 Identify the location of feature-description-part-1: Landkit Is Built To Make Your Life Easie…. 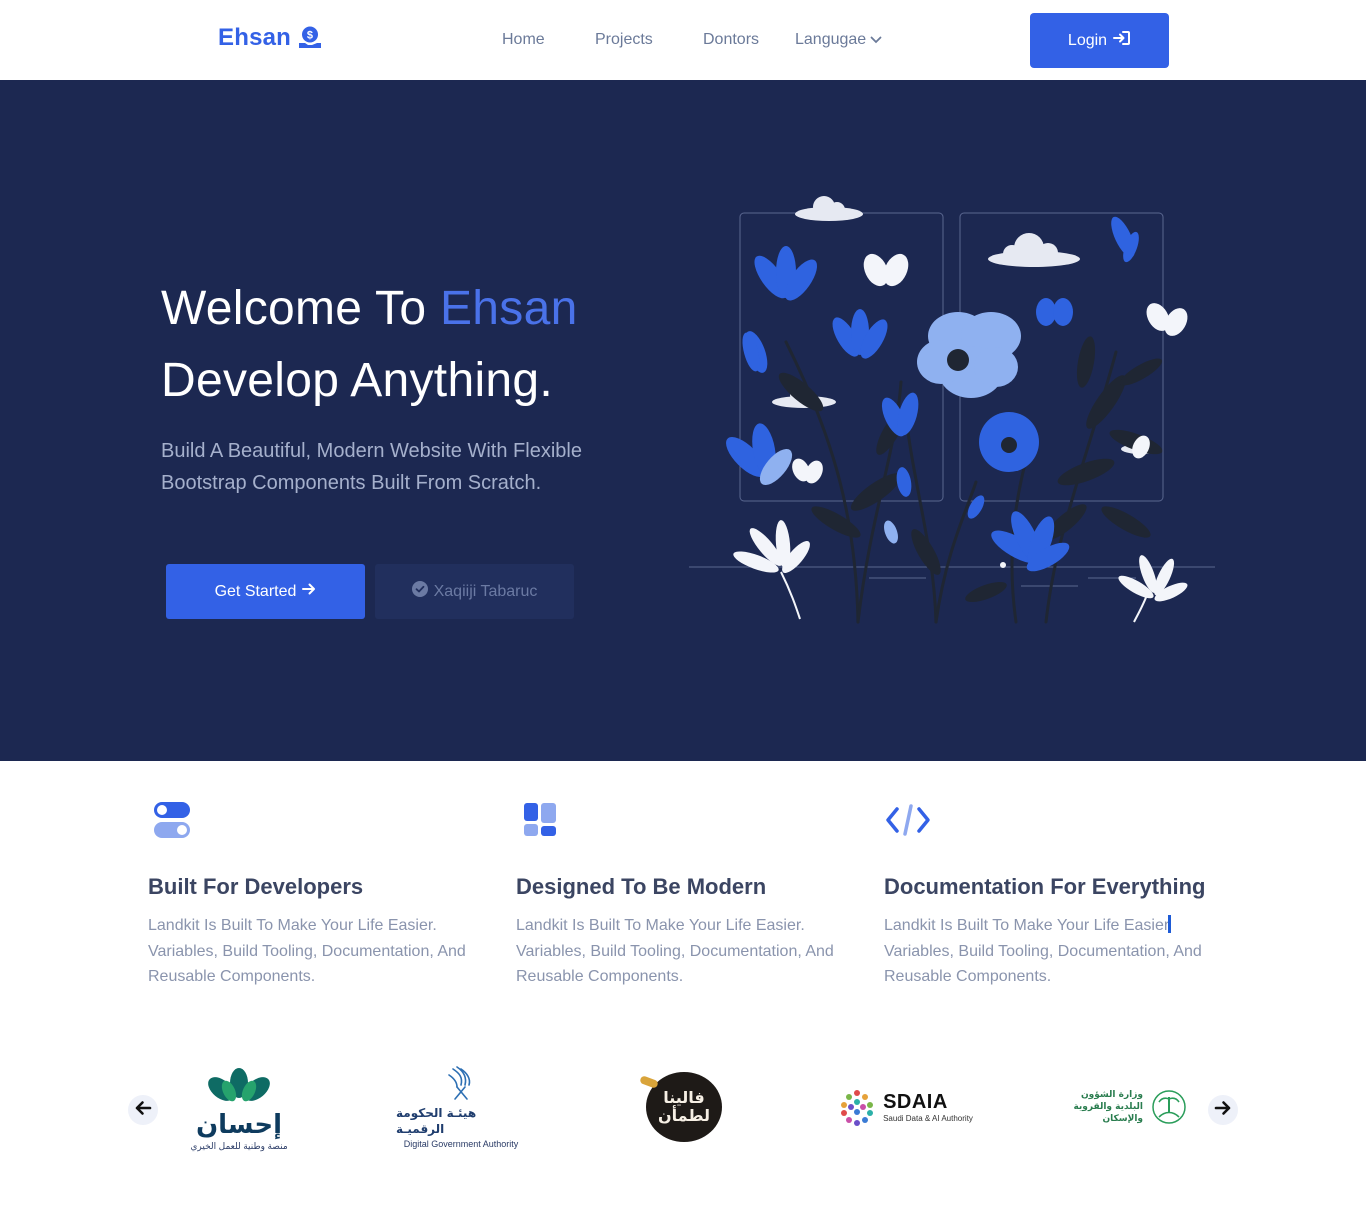
(1027, 925).